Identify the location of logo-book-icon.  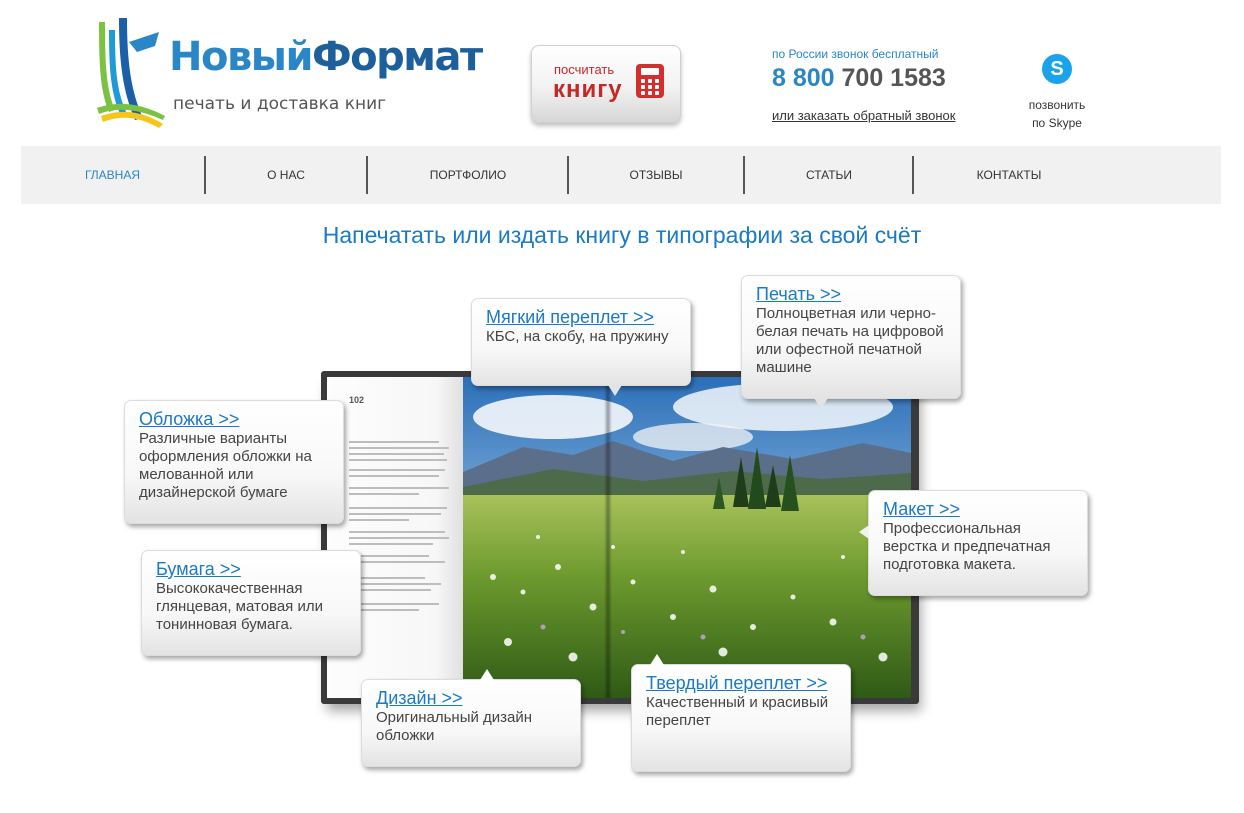
(131, 73).